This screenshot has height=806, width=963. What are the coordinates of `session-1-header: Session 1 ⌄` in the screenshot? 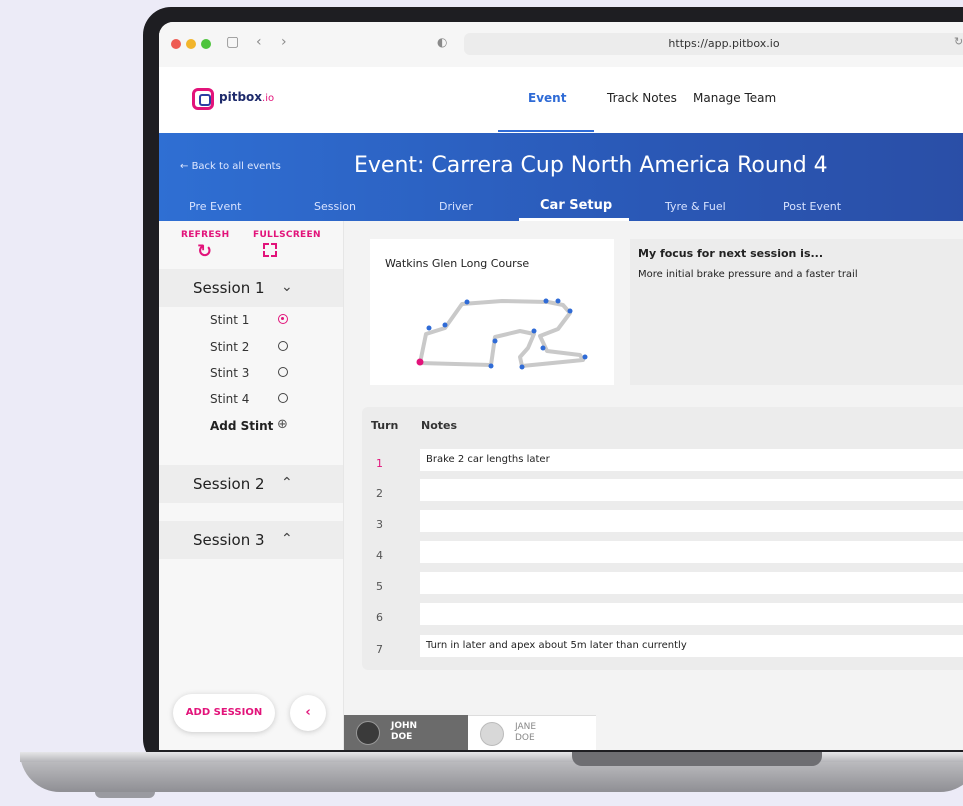 It's located at (251, 288).